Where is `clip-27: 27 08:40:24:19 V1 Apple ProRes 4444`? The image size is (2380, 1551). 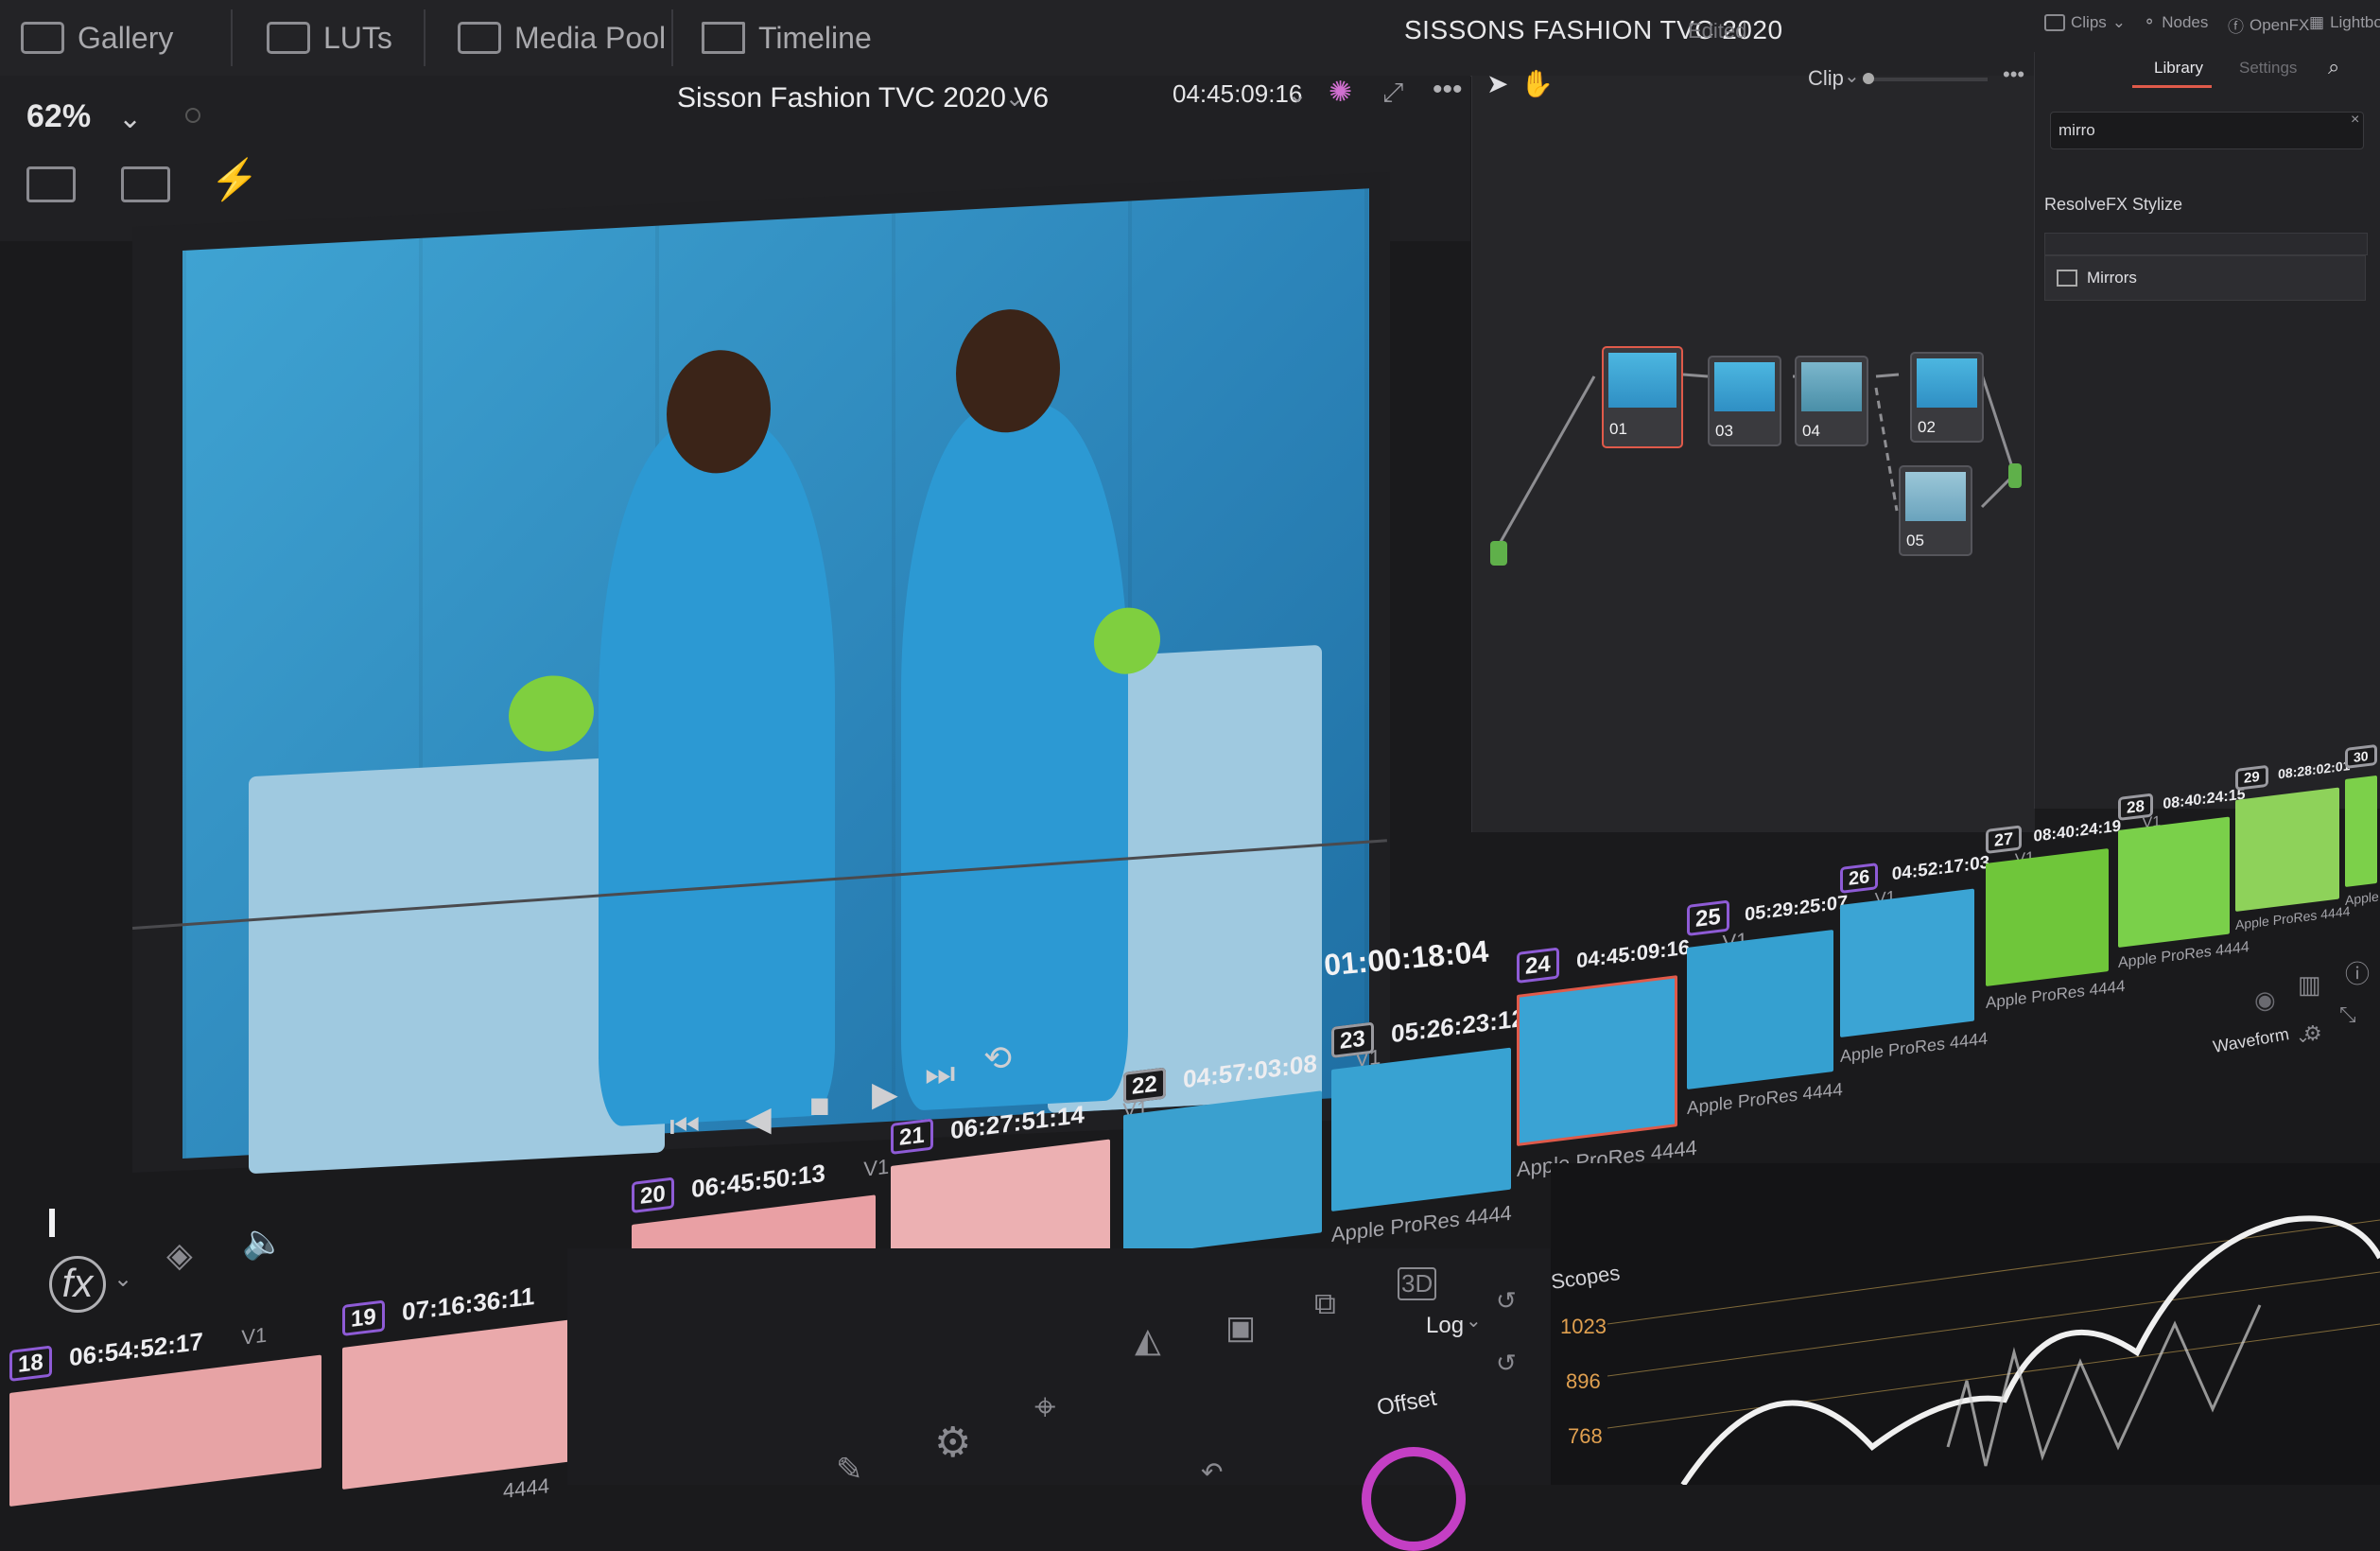
clip-27: 27 08:40:24:19 V1 Apple ProRes 4444 is located at coordinates (2073, 911).